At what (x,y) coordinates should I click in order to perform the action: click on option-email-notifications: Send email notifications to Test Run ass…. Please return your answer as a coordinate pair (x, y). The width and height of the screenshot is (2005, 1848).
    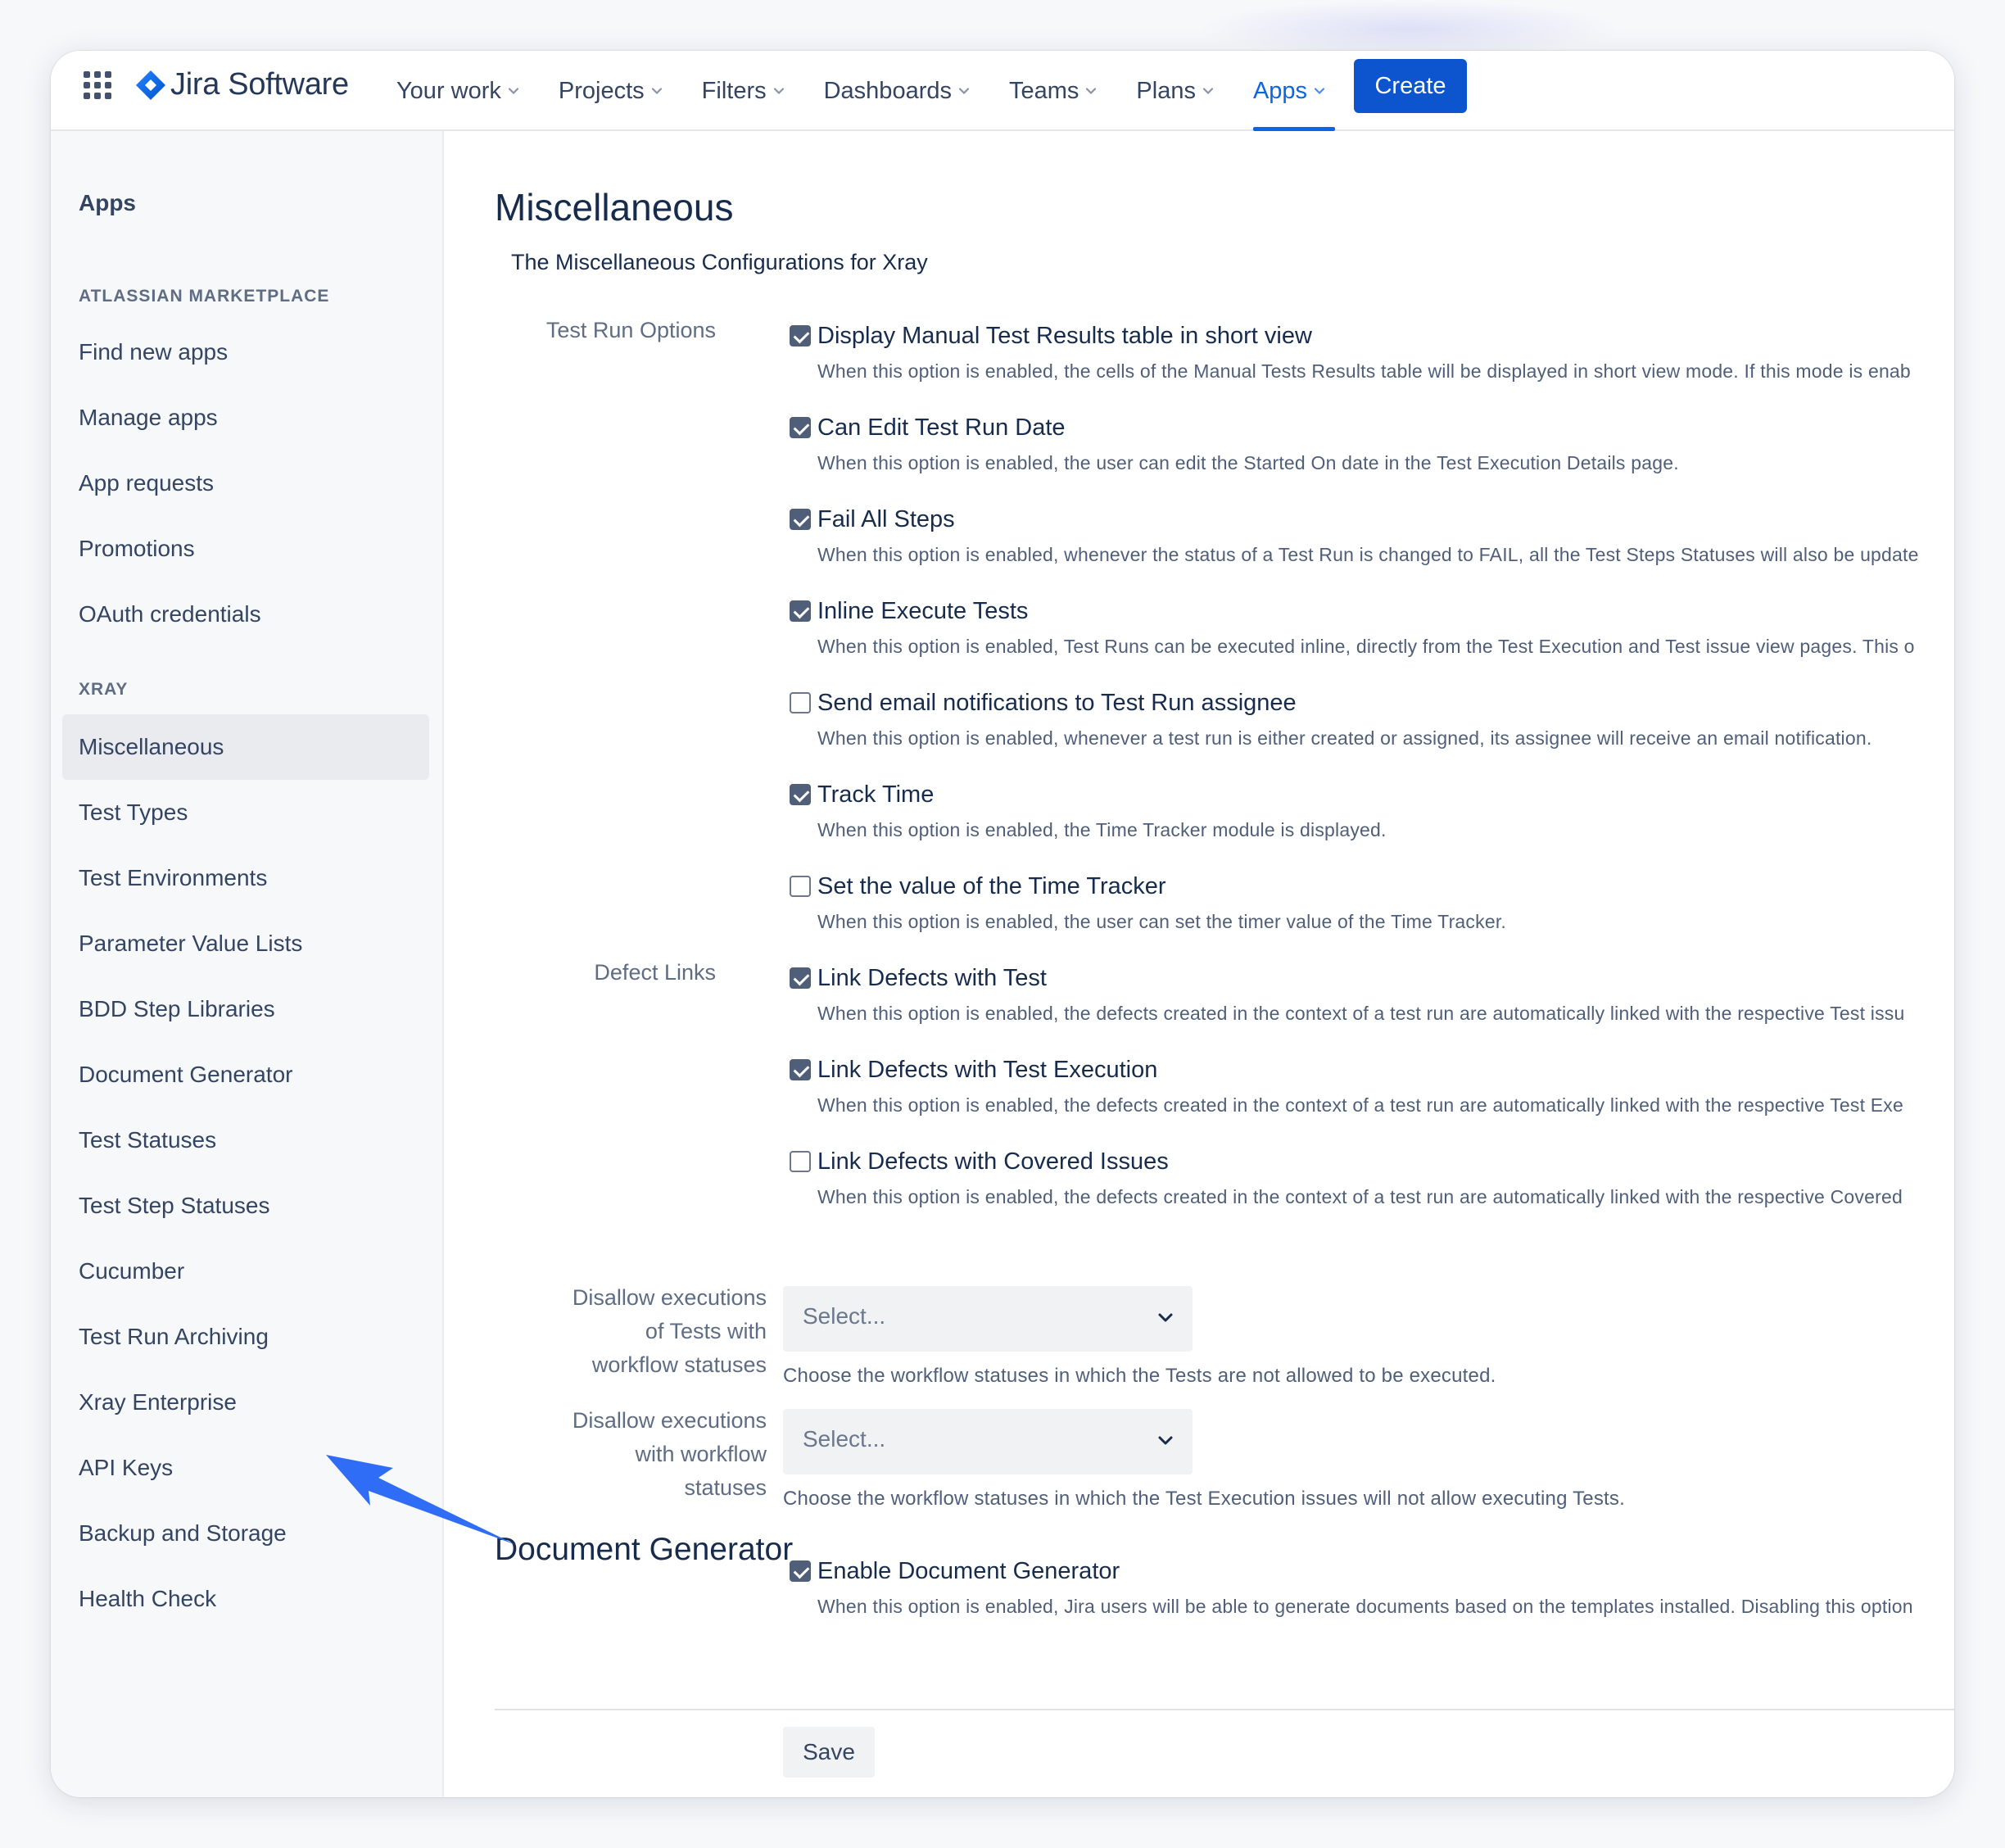
    Looking at the image, I should click on (1330, 718).